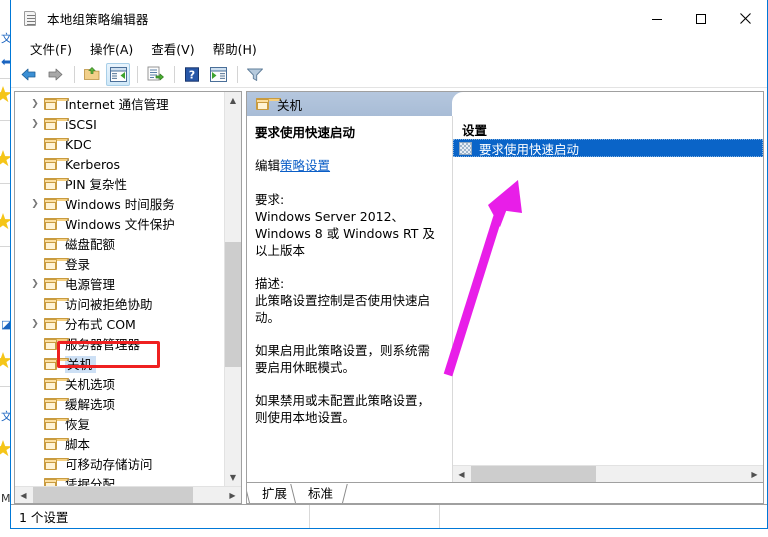 The width and height of the screenshot is (768, 537). I want to click on maximize-button, so click(701, 18).